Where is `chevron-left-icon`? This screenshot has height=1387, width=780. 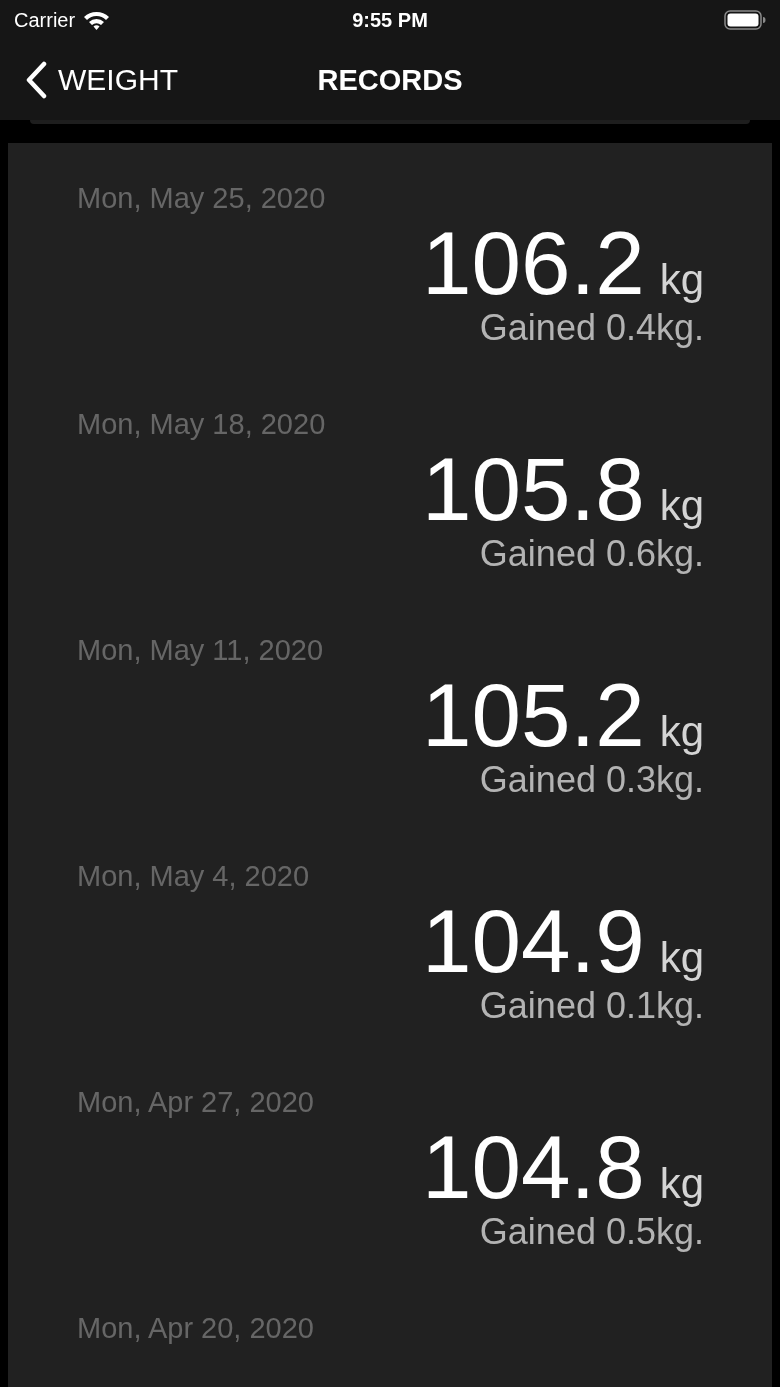
chevron-left-icon is located at coordinates (36, 80).